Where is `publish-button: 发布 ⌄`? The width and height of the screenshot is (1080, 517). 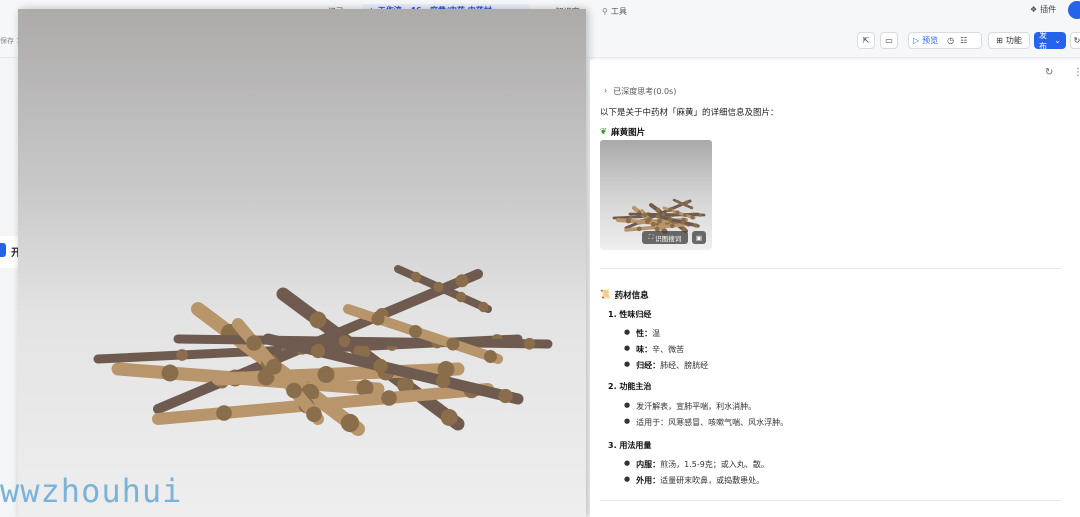 publish-button: 发布 ⌄ is located at coordinates (1050, 40).